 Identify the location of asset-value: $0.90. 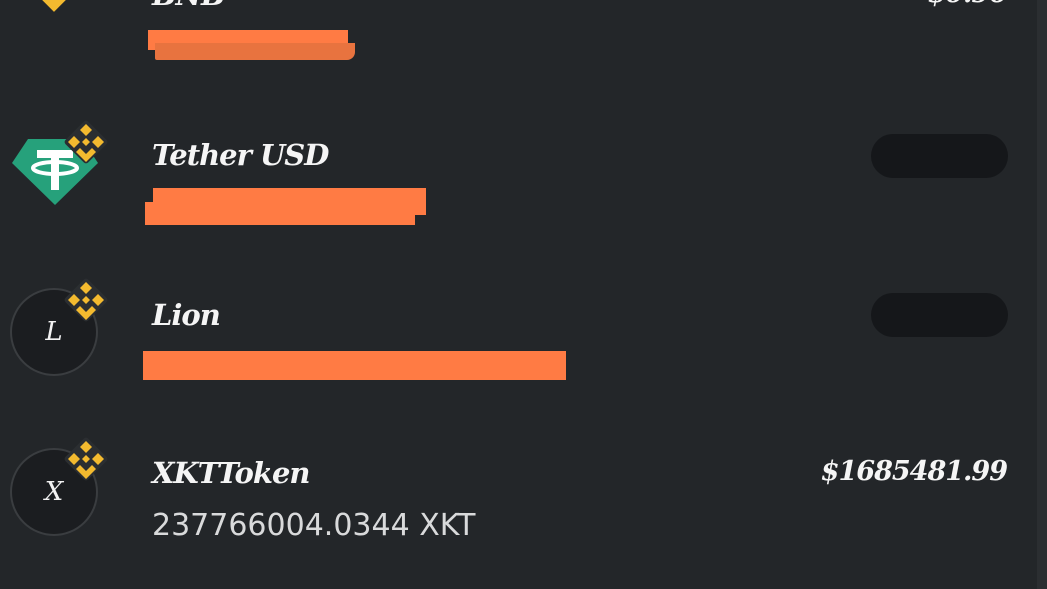
(967, 4).